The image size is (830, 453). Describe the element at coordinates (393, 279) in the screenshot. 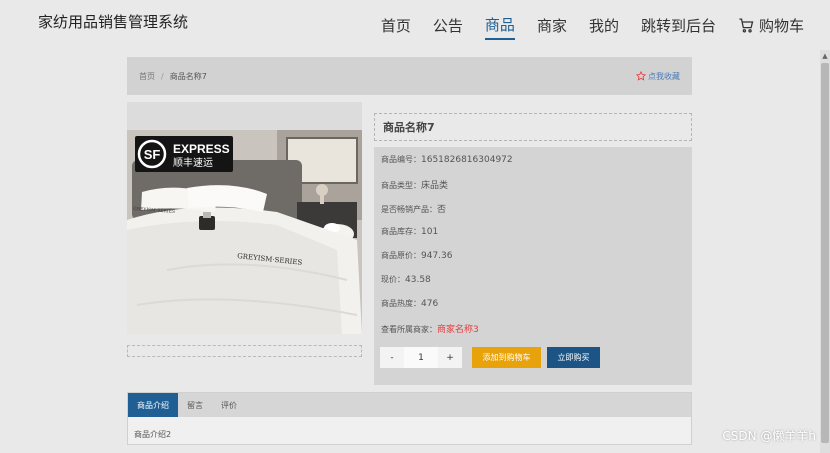

I see `info-label: 现价：` at that location.